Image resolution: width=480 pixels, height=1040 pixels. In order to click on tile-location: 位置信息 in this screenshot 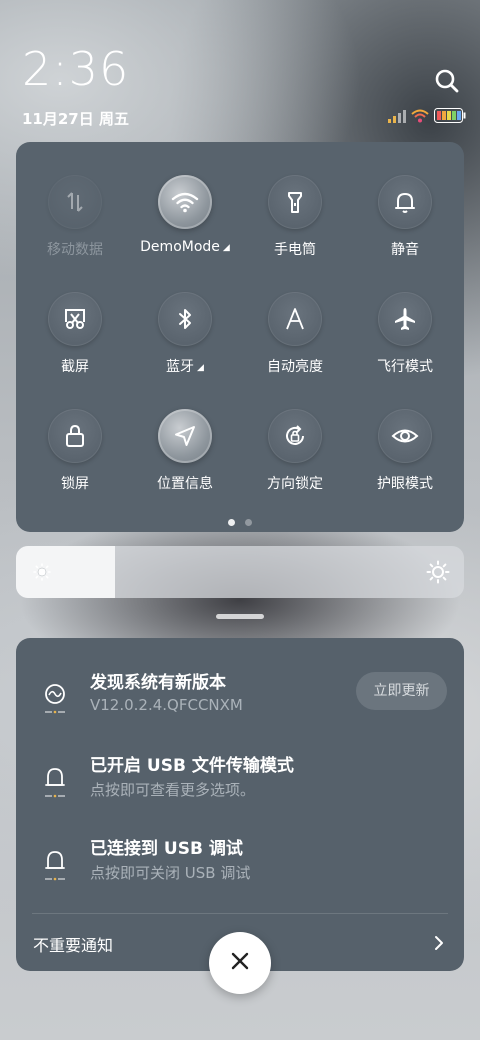, I will do `click(185, 459)`.